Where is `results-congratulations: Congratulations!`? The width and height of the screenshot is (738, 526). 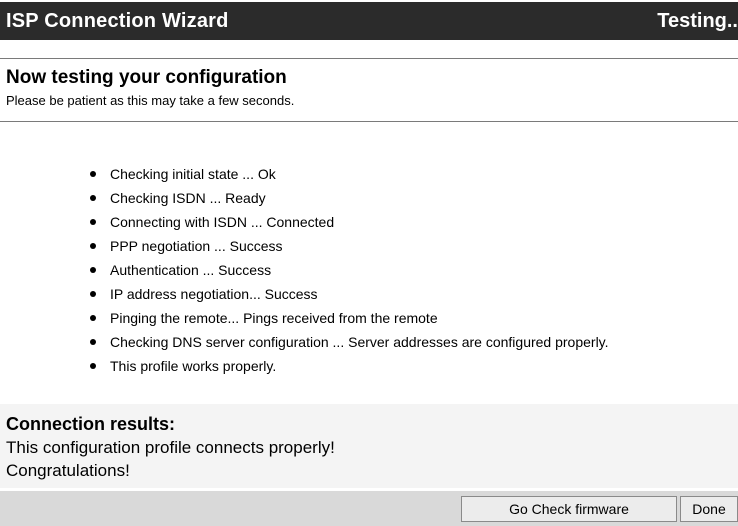 results-congratulations: Congratulations! is located at coordinates (68, 470).